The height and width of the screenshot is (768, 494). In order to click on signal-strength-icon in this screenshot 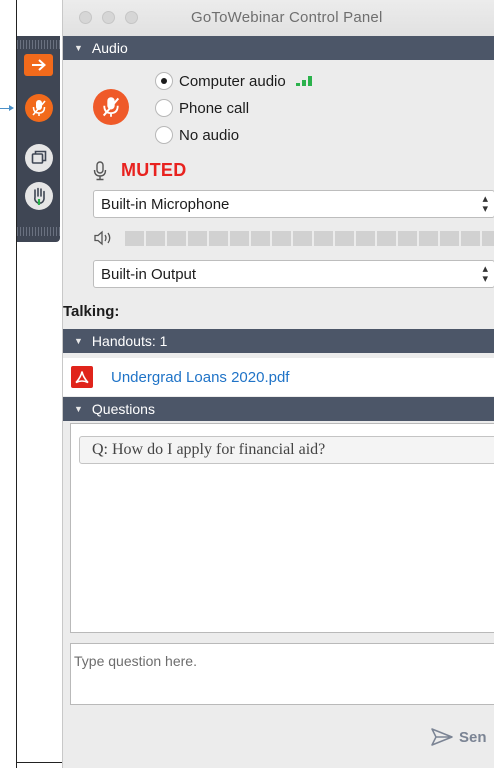, I will do `click(303, 81)`.